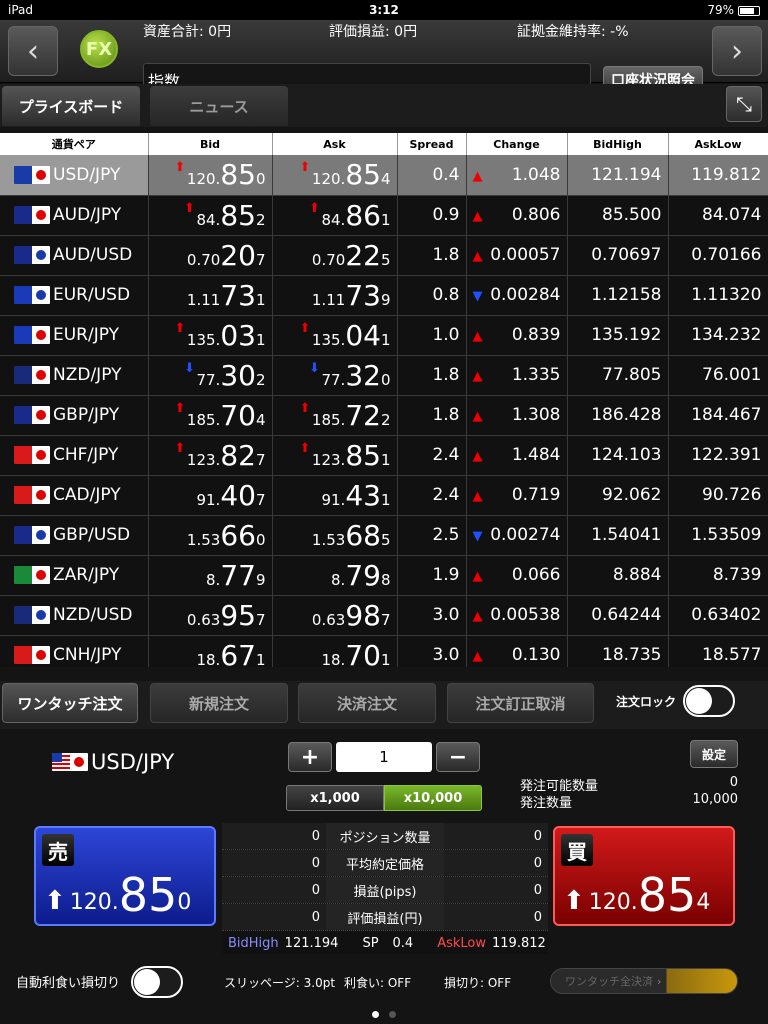  What do you see at coordinates (219, 106) in the screenshot?
I see `tab-news: ニュース` at bounding box center [219, 106].